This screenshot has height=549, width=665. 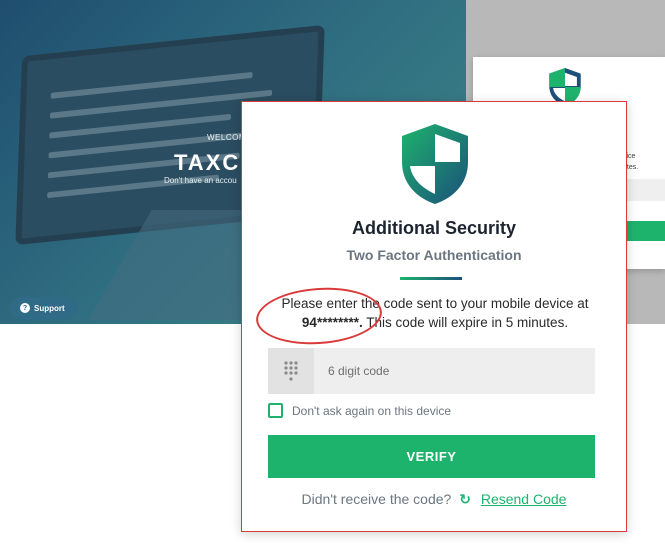 I want to click on support-button: ? Support, so click(x=43, y=308).